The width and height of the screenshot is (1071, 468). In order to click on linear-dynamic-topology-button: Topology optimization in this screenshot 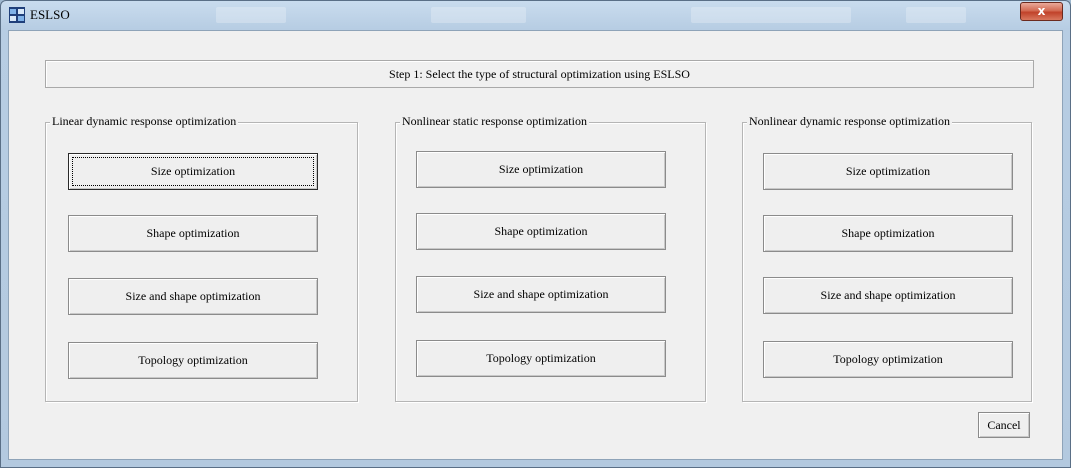, I will do `click(193, 360)`.